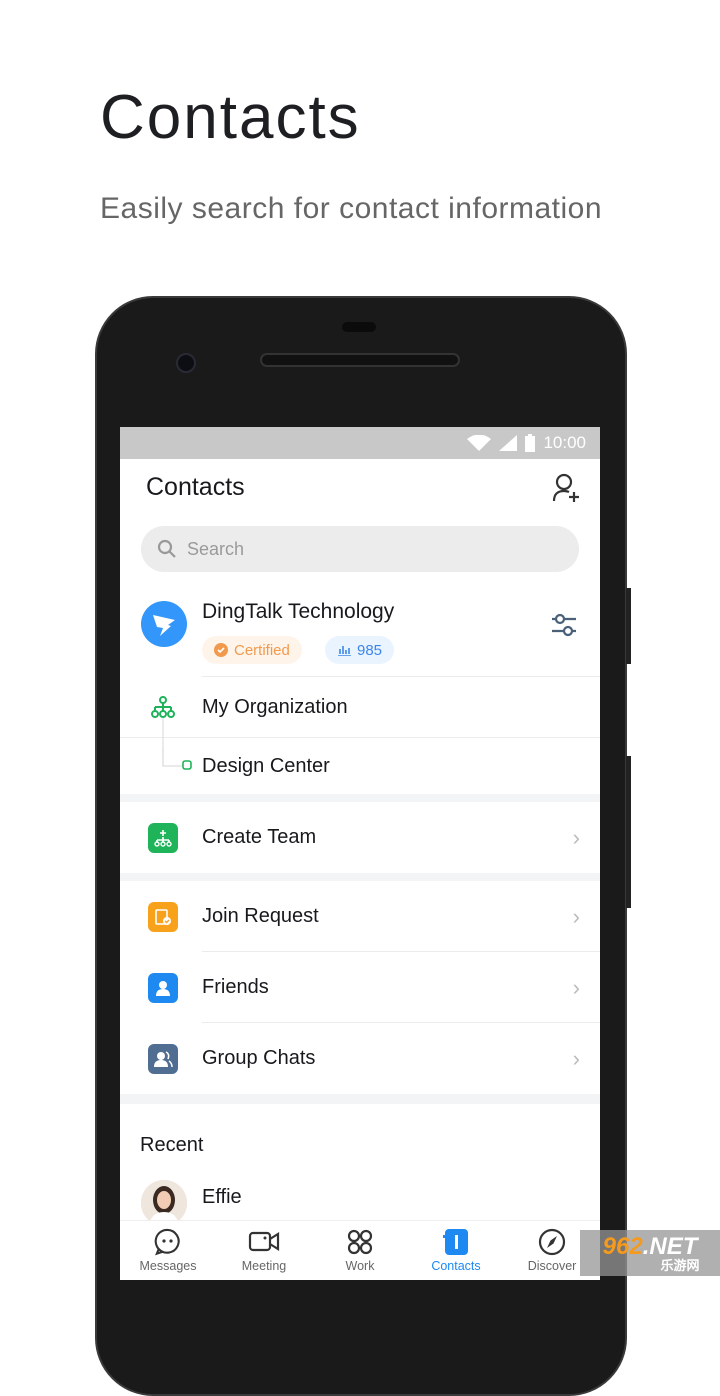 This screenshot has height=1396, width=720. I want to click on watermark-logo: 962.NET 乐游网, so click(650, 1253).